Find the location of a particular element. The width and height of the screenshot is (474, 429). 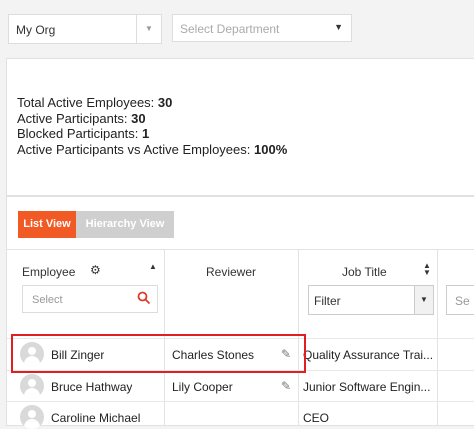

view-tabs: List View Hierarchy View is located at coordinates (96, 224).